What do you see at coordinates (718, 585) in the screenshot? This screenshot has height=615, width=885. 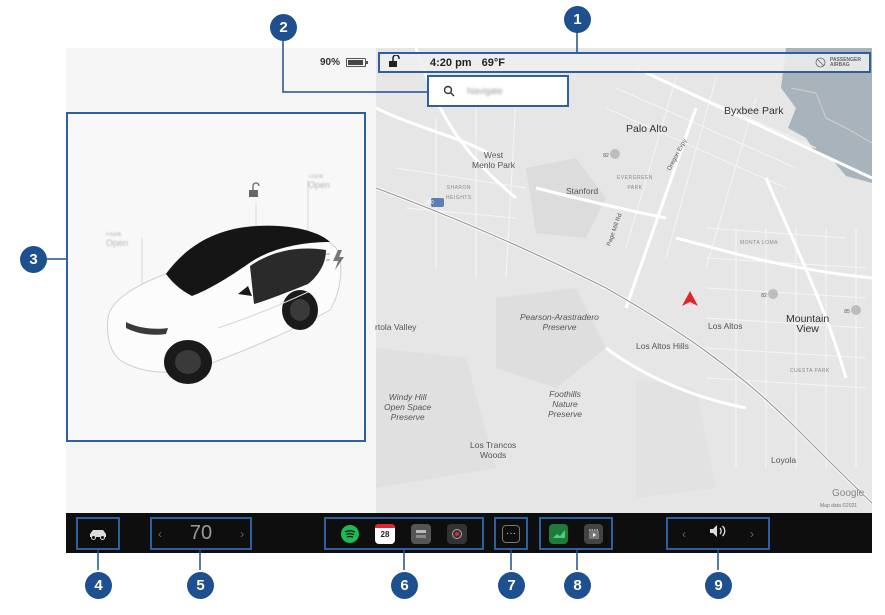 I see `callout-9: 9` at bounding box center [718, 585].